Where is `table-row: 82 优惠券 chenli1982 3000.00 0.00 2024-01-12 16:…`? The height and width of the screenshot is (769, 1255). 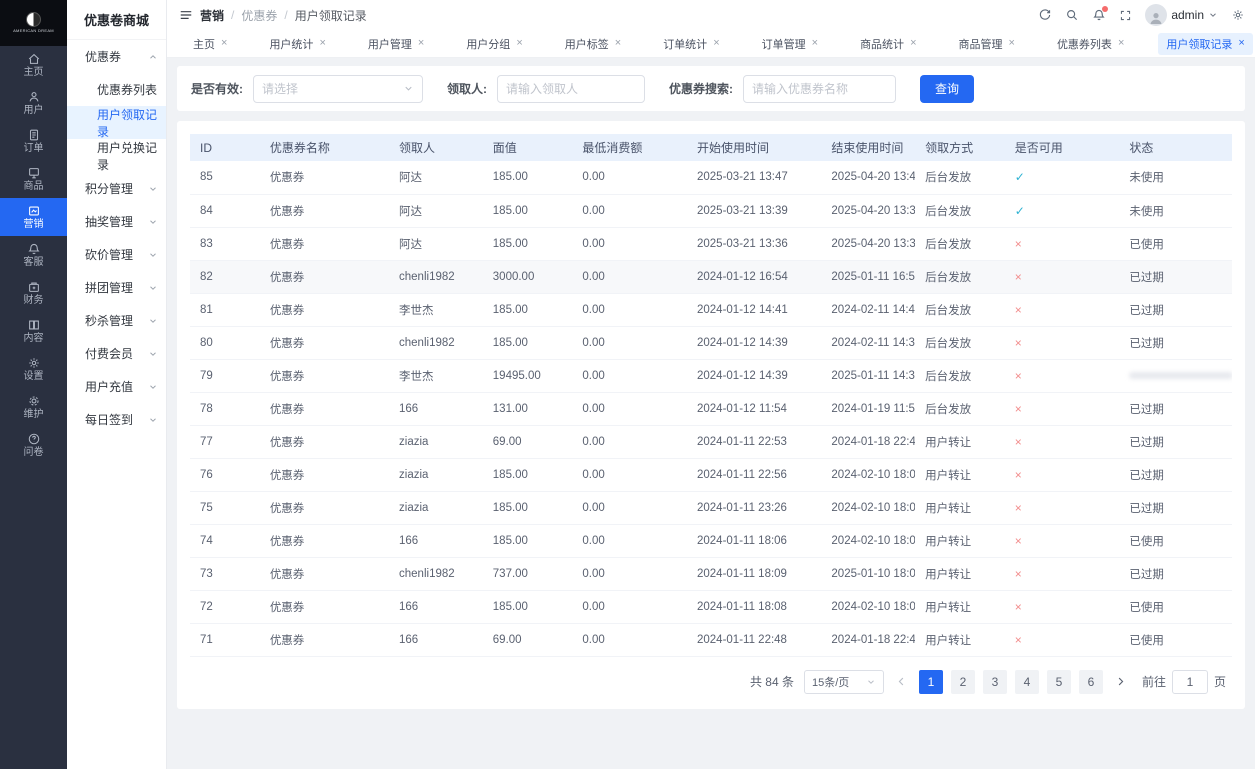
table-row: 82 优惠券 chenli1982 3000.00 0.00 2024-01-12 16:… is located at coordinates (711, 277).